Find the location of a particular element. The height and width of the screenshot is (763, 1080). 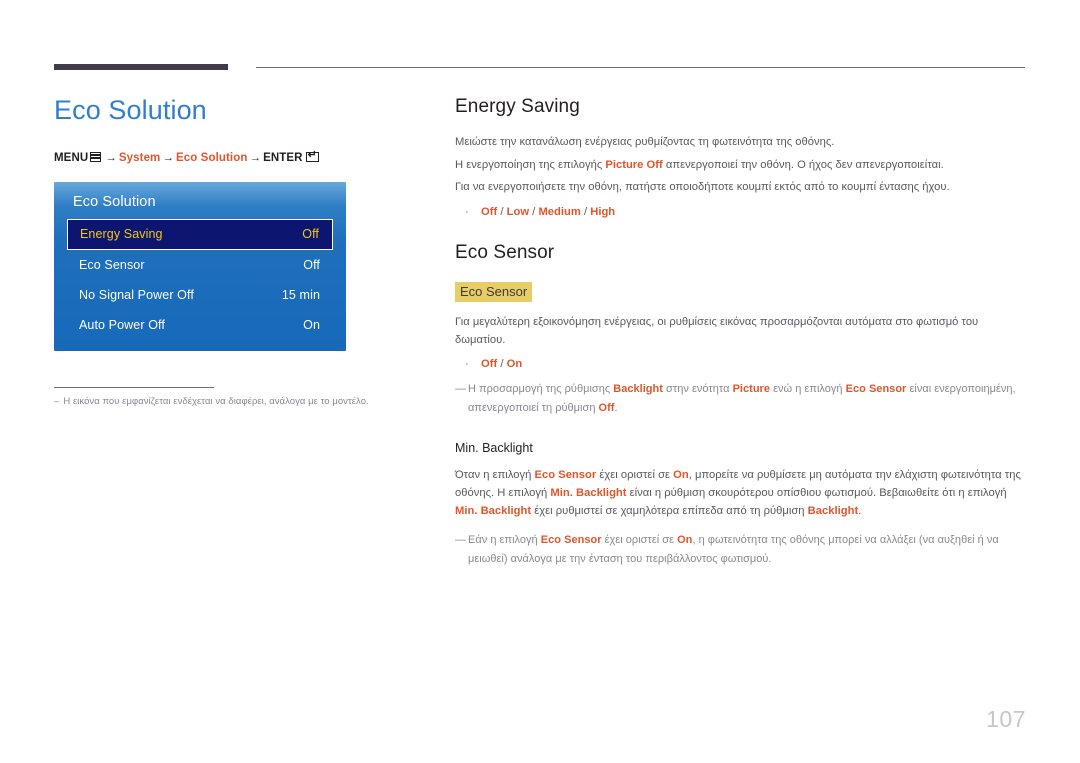

text-run: Η ενεργοποίηση της επιλογής is located at coordinates (530, 164).